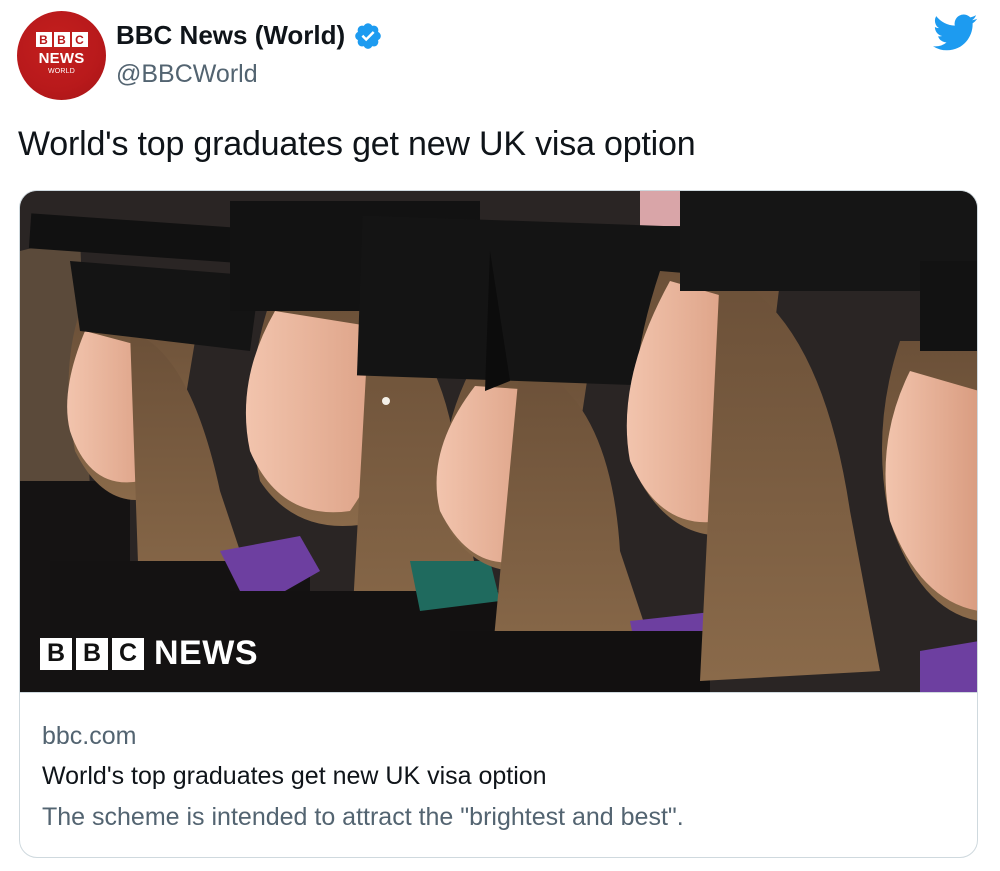 Image resolution: width=1000 pixels, height=871 pixels. I want to click on watermark-block: C, so click(128, 653).